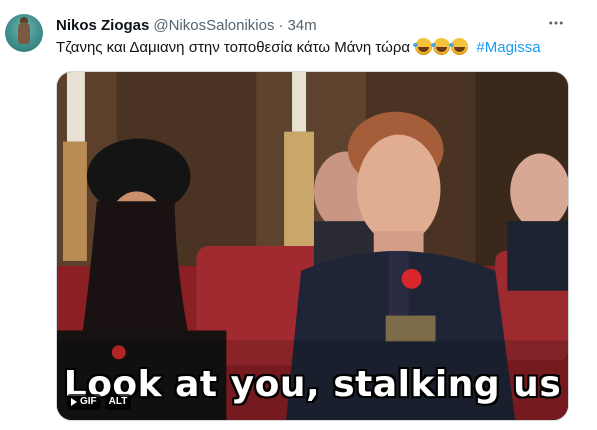 The width and height of the screenshot is (597, 430). I want to click on play-icon, so click(74, 402).